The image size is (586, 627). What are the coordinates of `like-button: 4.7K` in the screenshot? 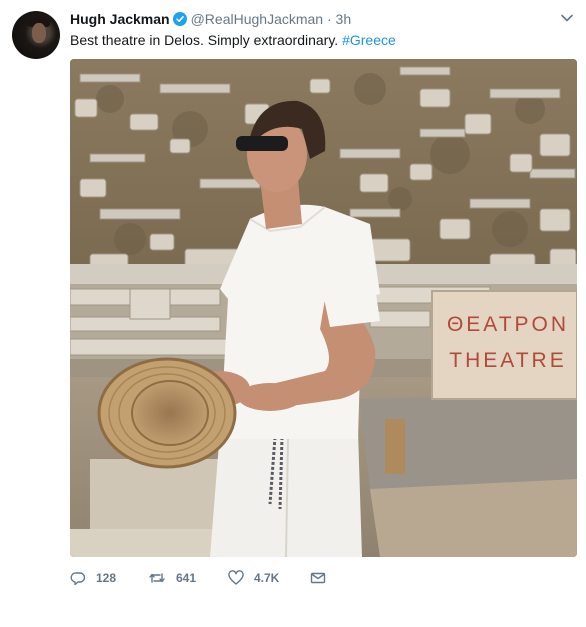 It's located at (269, 578).